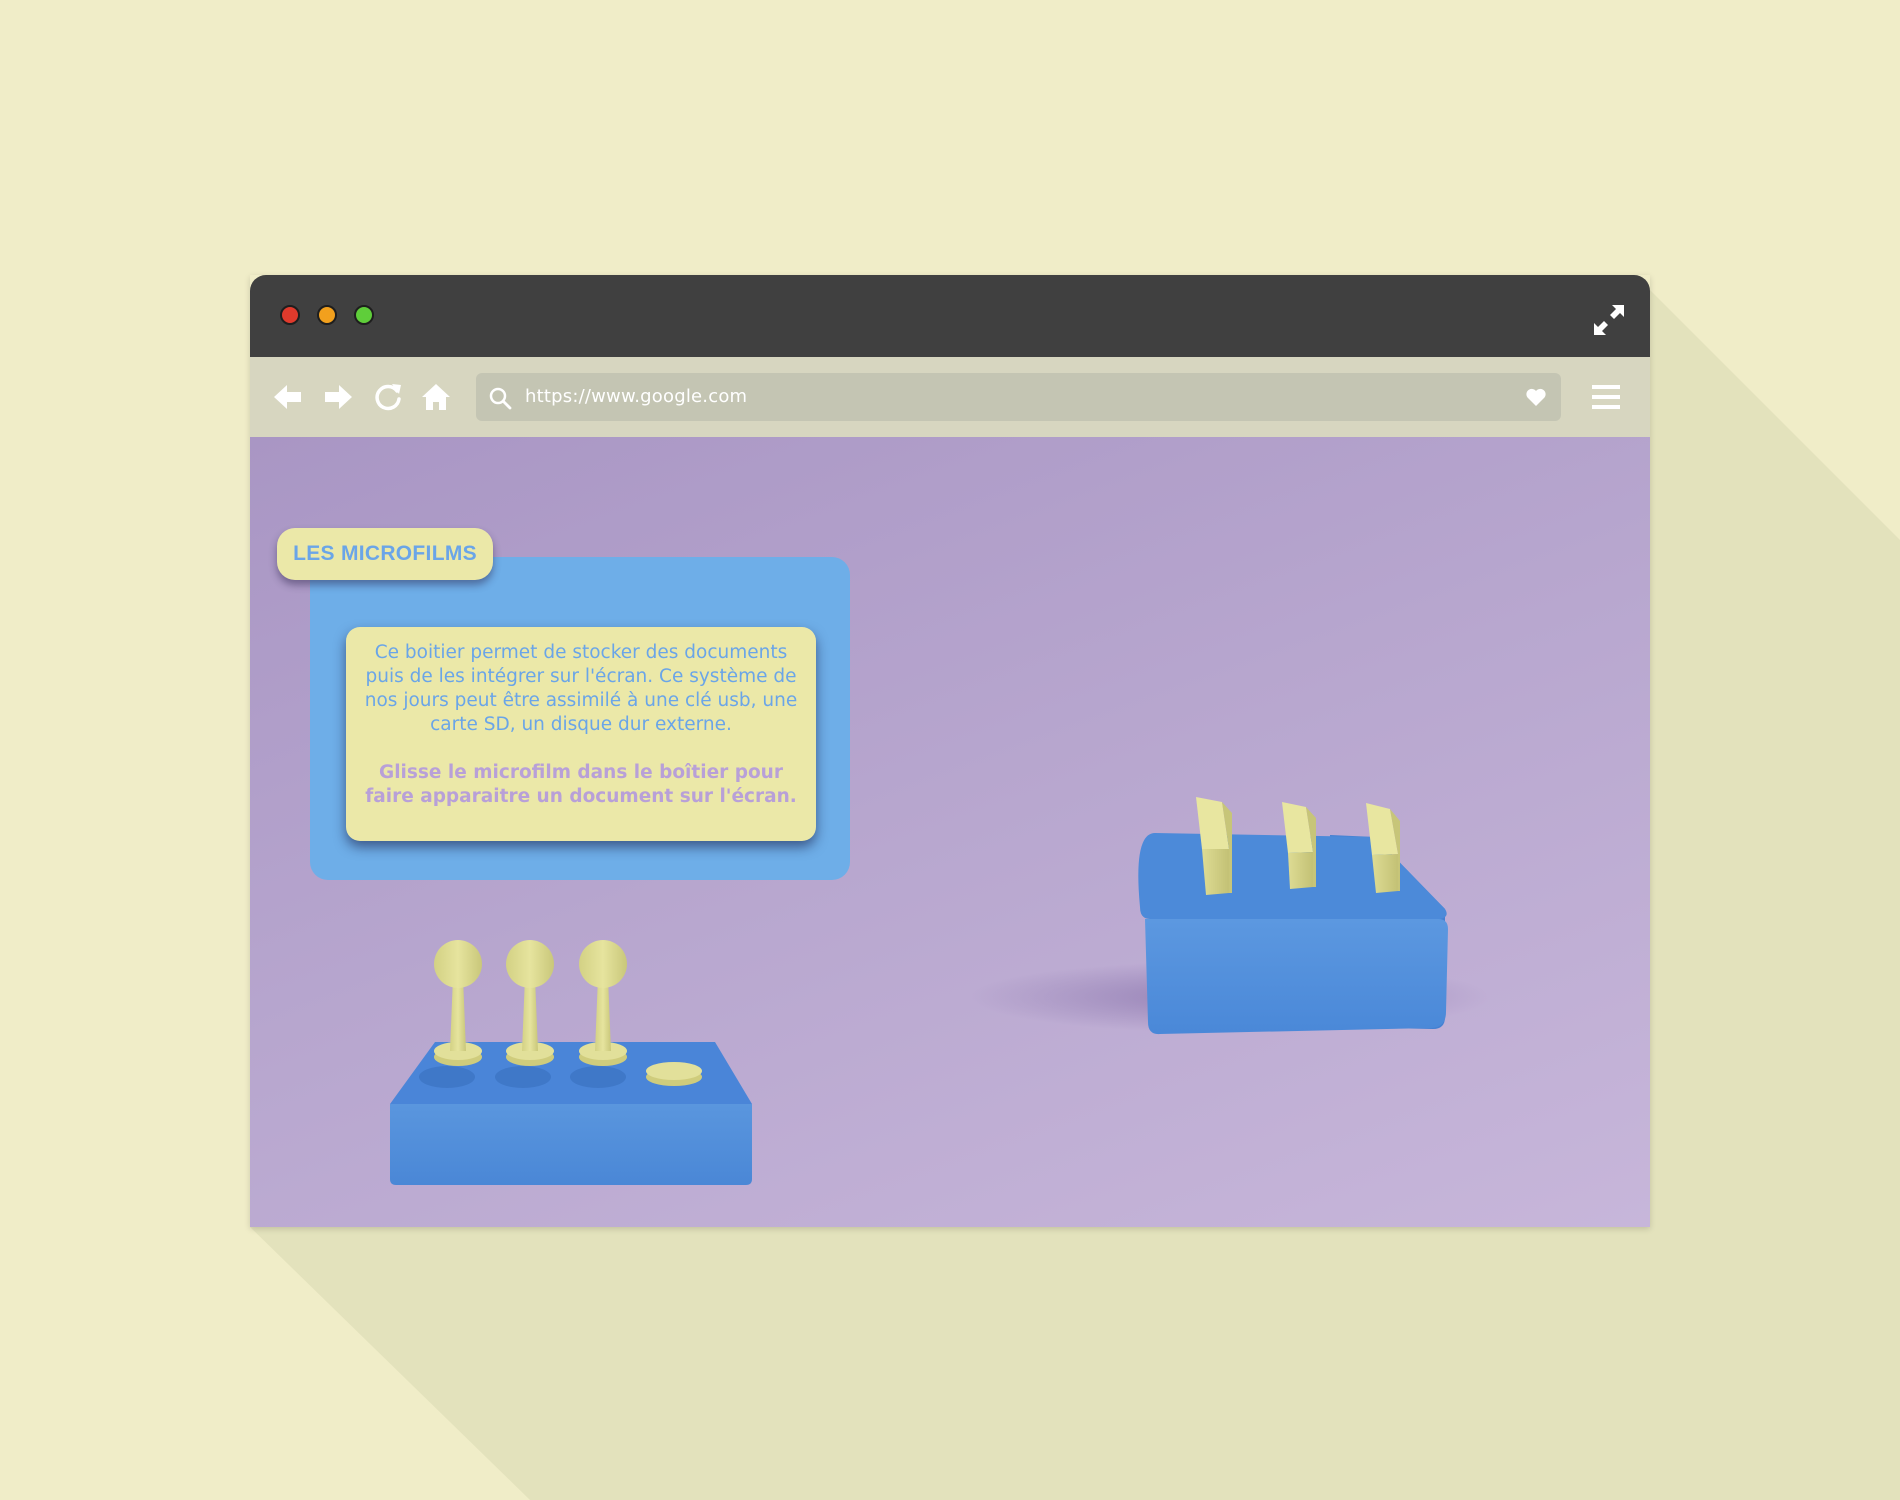 This screenshot has width=1900, height=1500. What do you see at coordinates (288, 397) in the screenshot?
I see `back-arrow-icon` at bounding box center [288, 397].